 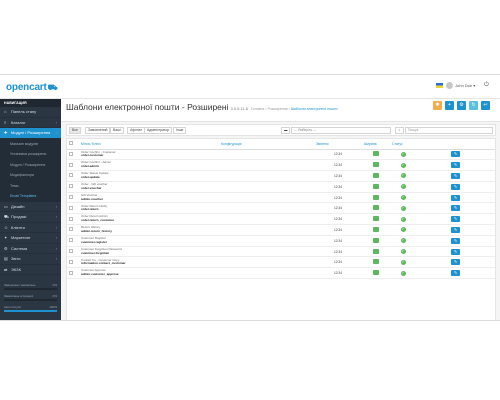 What do you see at coordinates (338, 144) in the screenshot?
I see `column-header-modified: Змінено` at bounding box center [338, 144].